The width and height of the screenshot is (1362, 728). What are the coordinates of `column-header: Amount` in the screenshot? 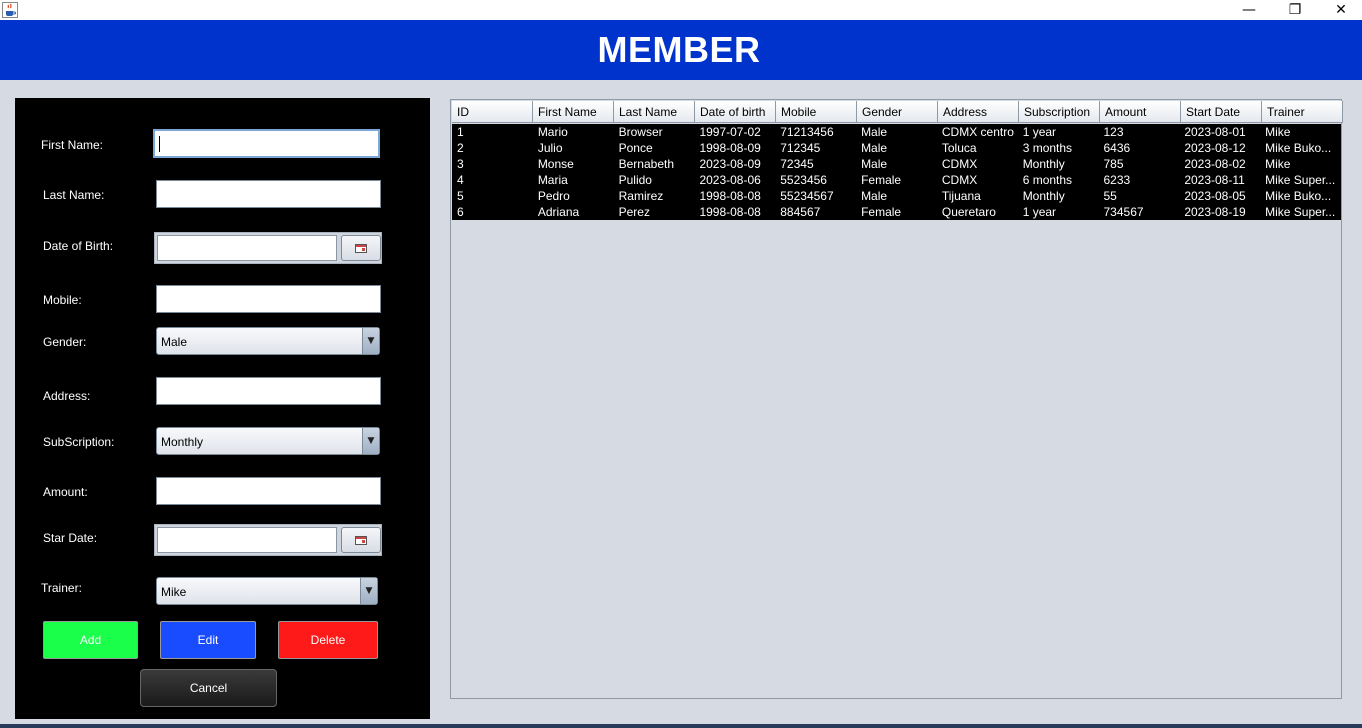 It's located at (1140, 112).